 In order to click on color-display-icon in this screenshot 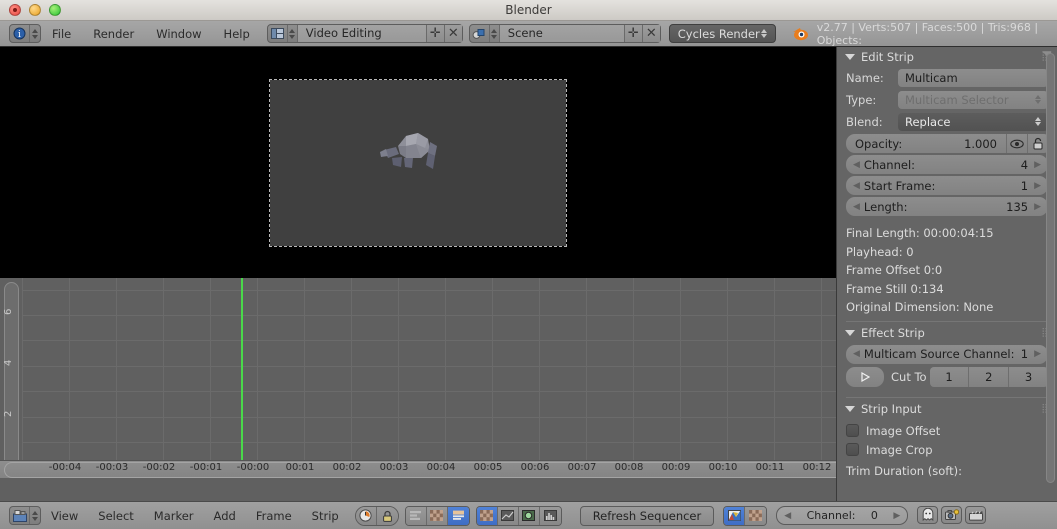, I will do `click(529, 515)`.